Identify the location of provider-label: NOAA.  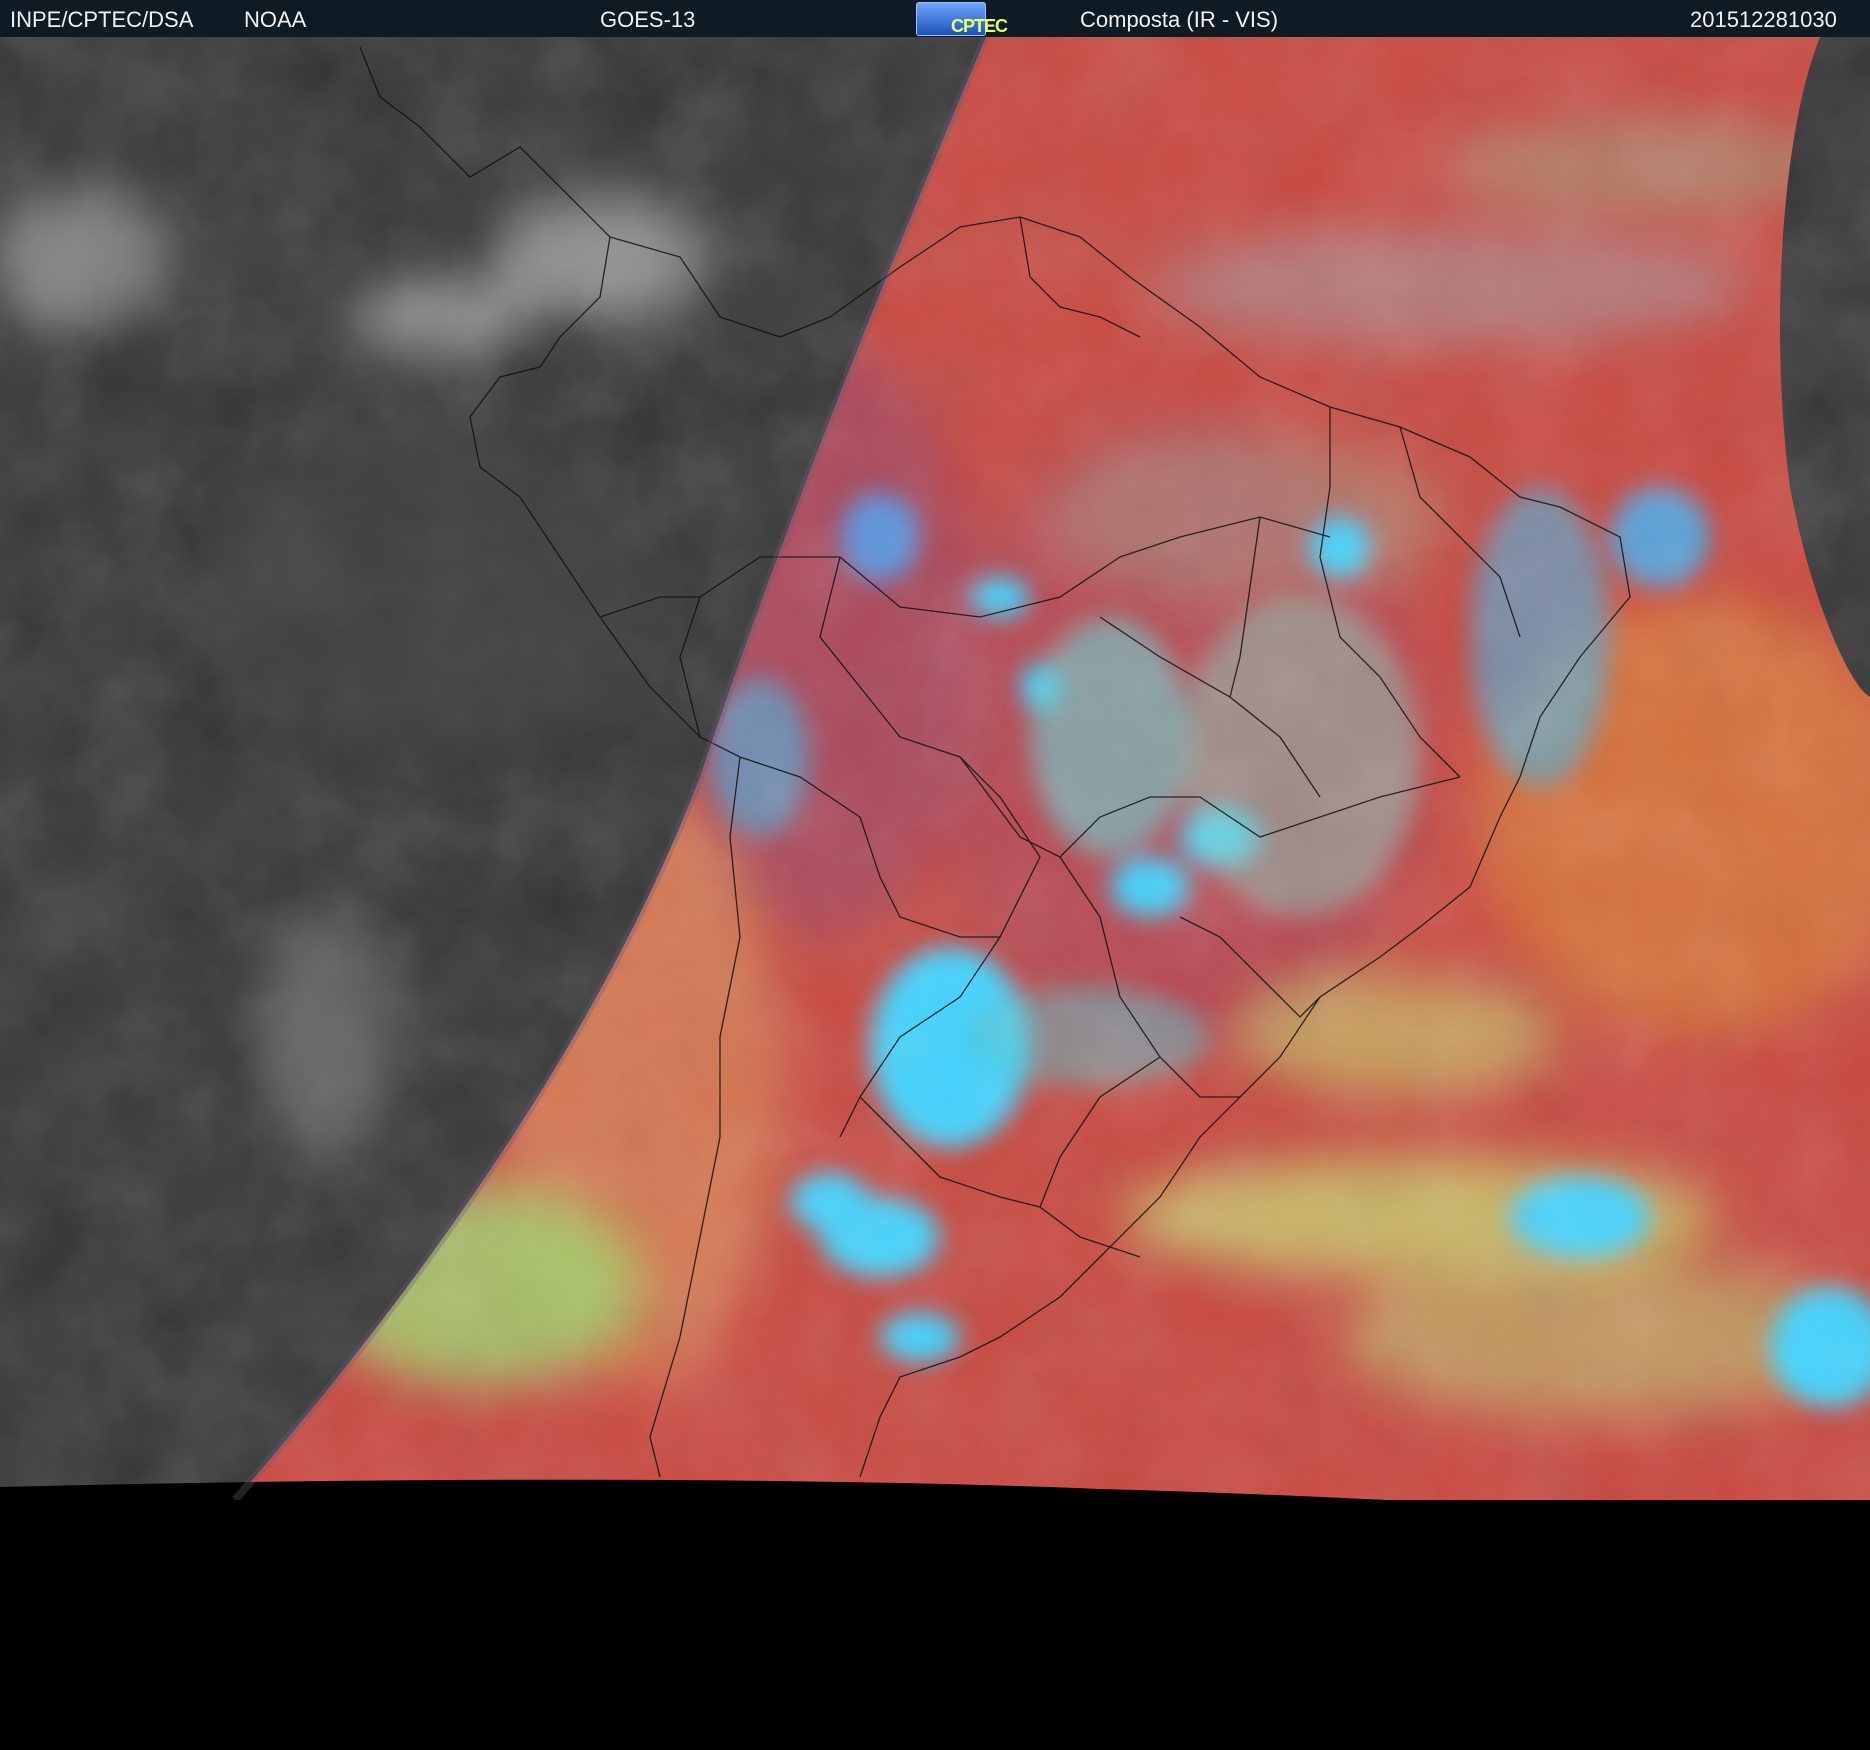
(275, 19).